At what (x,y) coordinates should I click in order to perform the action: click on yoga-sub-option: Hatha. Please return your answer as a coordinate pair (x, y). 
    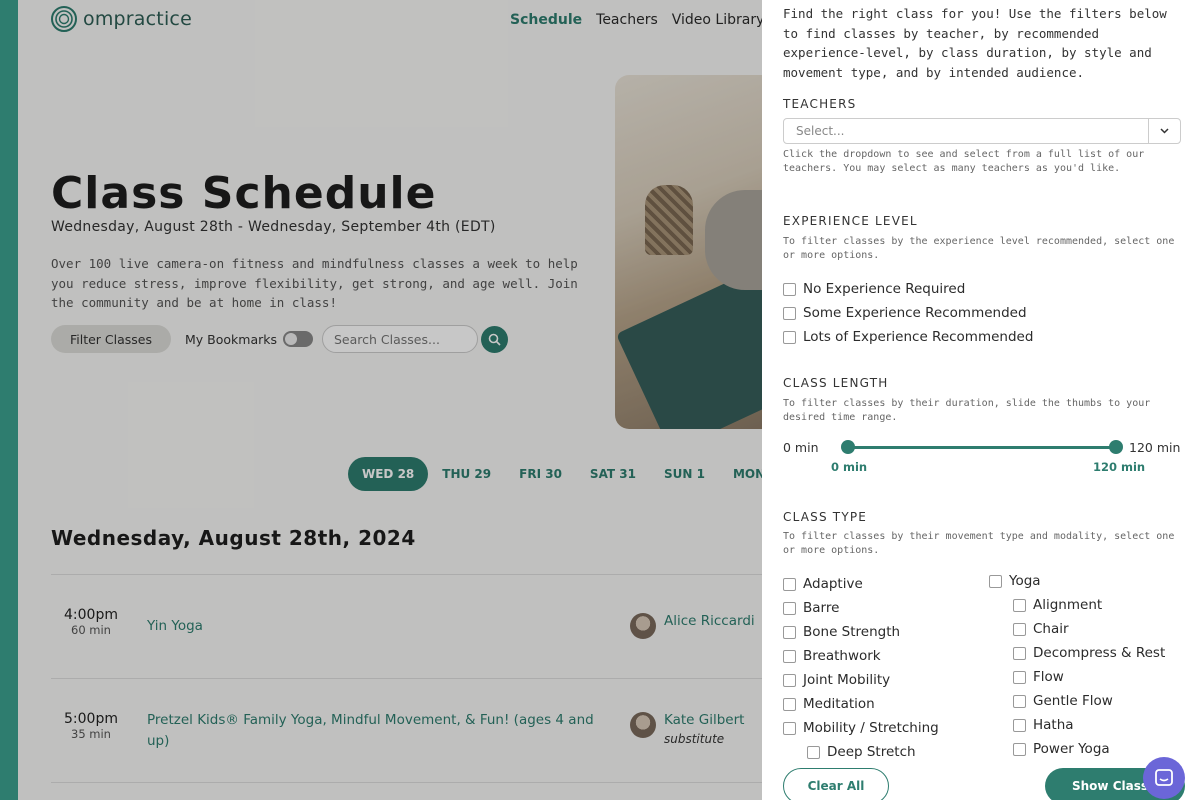
    Looking at the image, I should click on (1043, 725).